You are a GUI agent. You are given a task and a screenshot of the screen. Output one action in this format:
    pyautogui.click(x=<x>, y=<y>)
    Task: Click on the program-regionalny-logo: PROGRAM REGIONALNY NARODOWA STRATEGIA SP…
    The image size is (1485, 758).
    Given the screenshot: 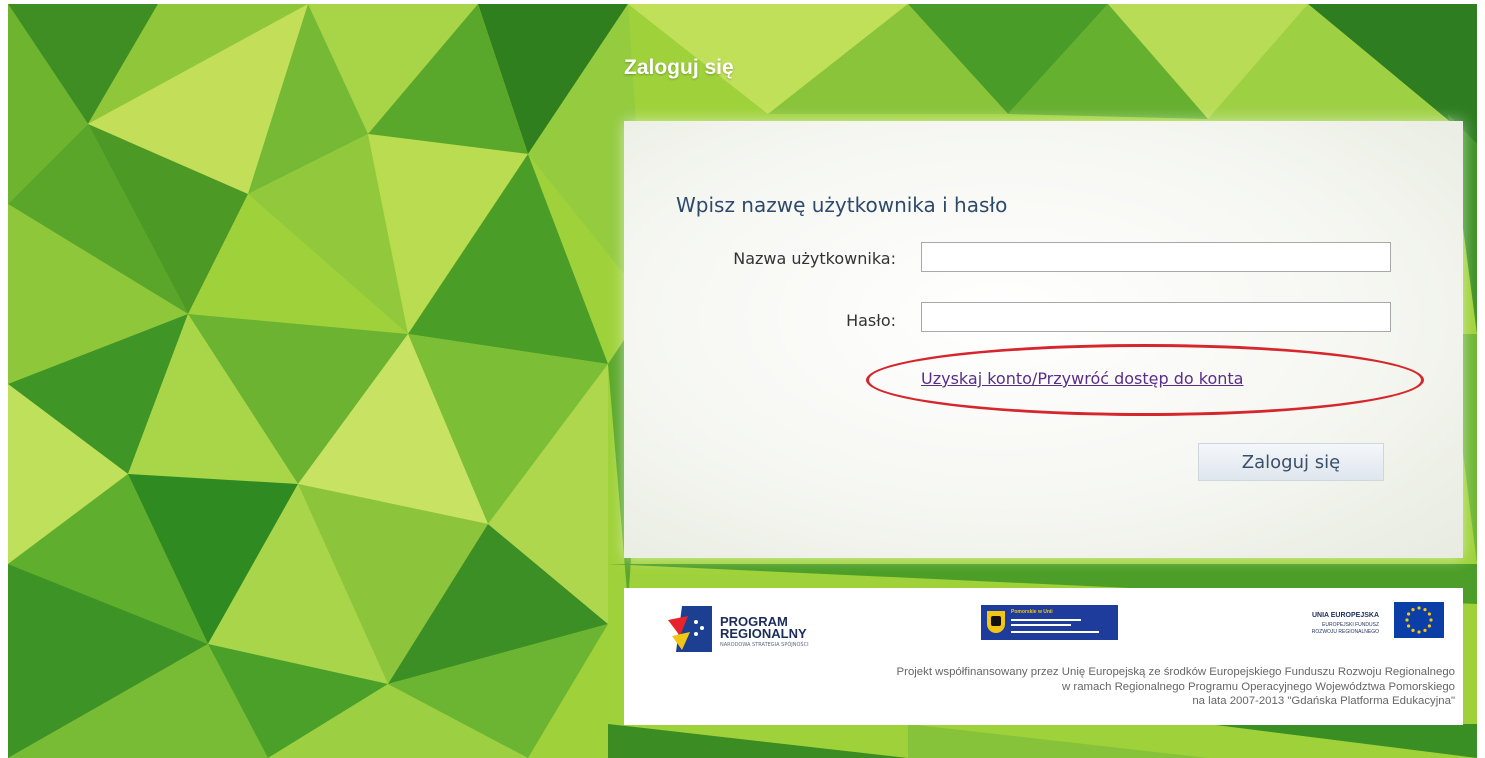 What is the action you would take?
    pyautogui.click(x=773, y=629)
    